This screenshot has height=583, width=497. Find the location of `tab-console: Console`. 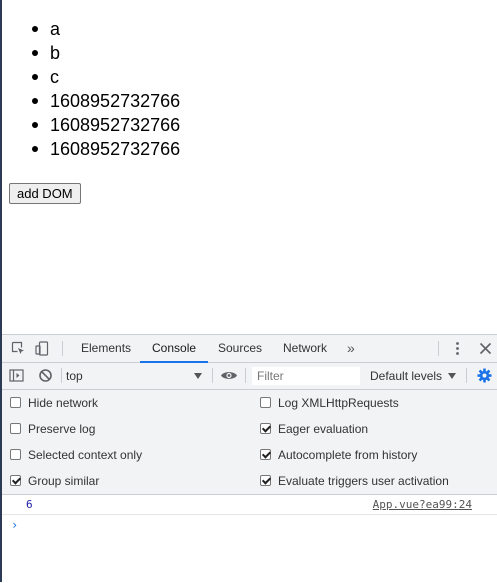

tab-console: Console is located at coordinates (174, 349).